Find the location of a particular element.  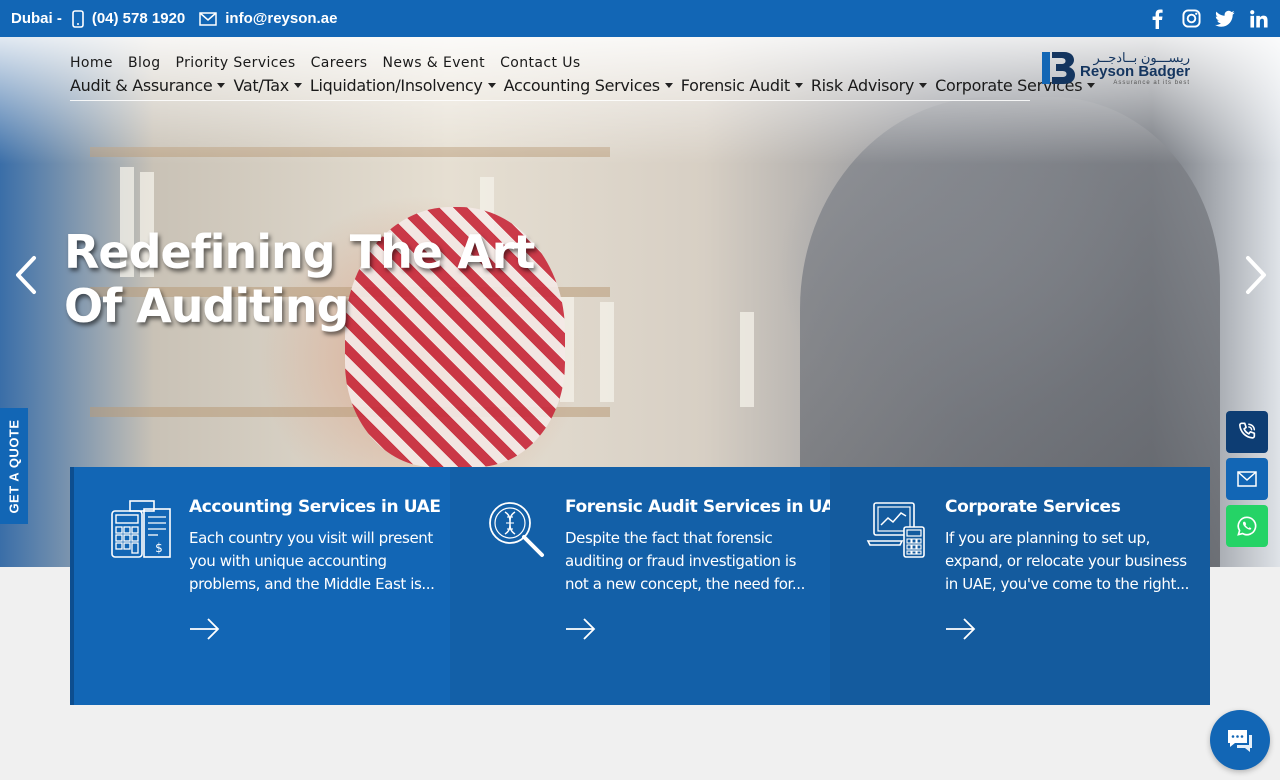

nav-careers: Careers is located at coordinates (339, 63).